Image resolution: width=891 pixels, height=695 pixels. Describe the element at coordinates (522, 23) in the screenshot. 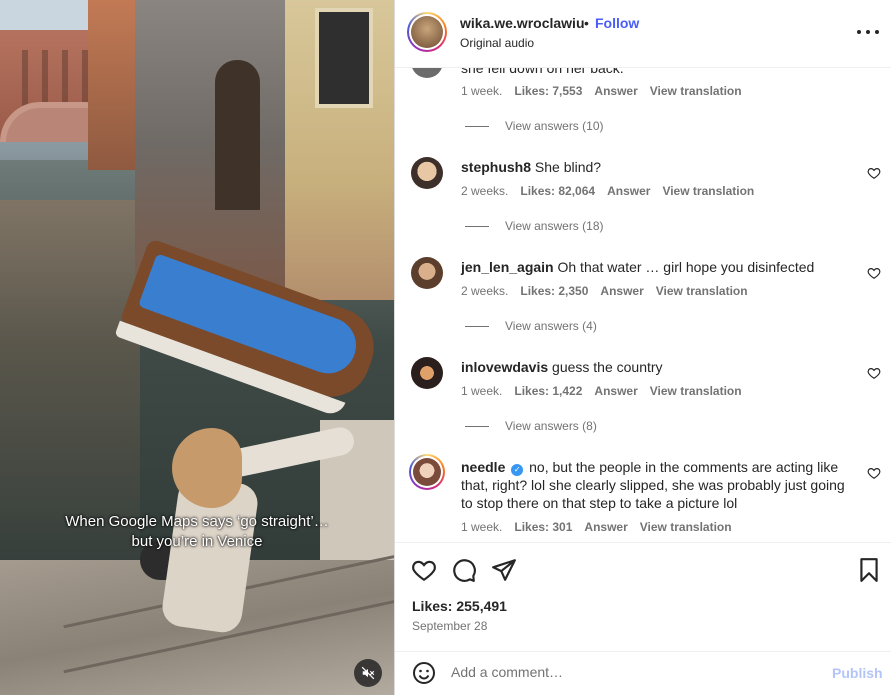

I see `author-username: wika.we.wroclawiu` at that location.